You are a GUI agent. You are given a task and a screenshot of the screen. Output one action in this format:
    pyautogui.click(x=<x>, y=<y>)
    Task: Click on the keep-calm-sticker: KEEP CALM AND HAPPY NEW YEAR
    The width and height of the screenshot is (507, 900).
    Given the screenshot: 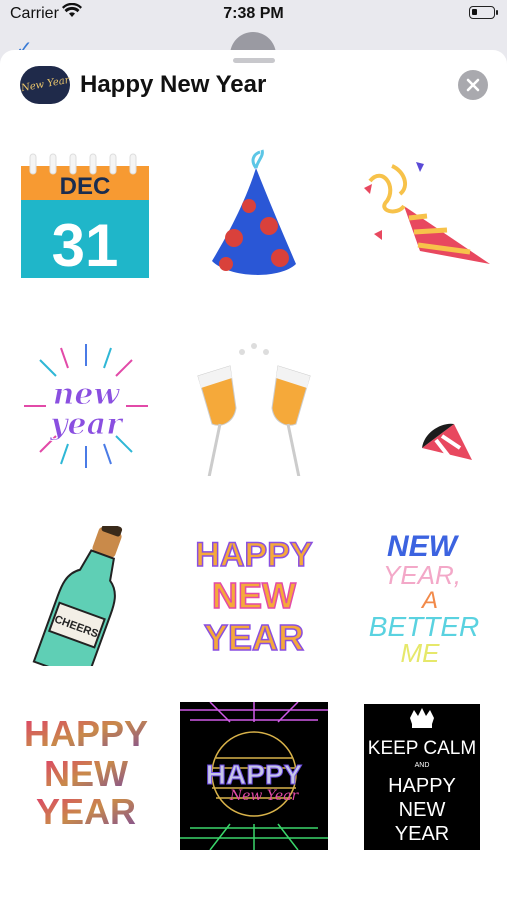 What is the action you would take?
    pyautogui.click(x=422, y=777)
    